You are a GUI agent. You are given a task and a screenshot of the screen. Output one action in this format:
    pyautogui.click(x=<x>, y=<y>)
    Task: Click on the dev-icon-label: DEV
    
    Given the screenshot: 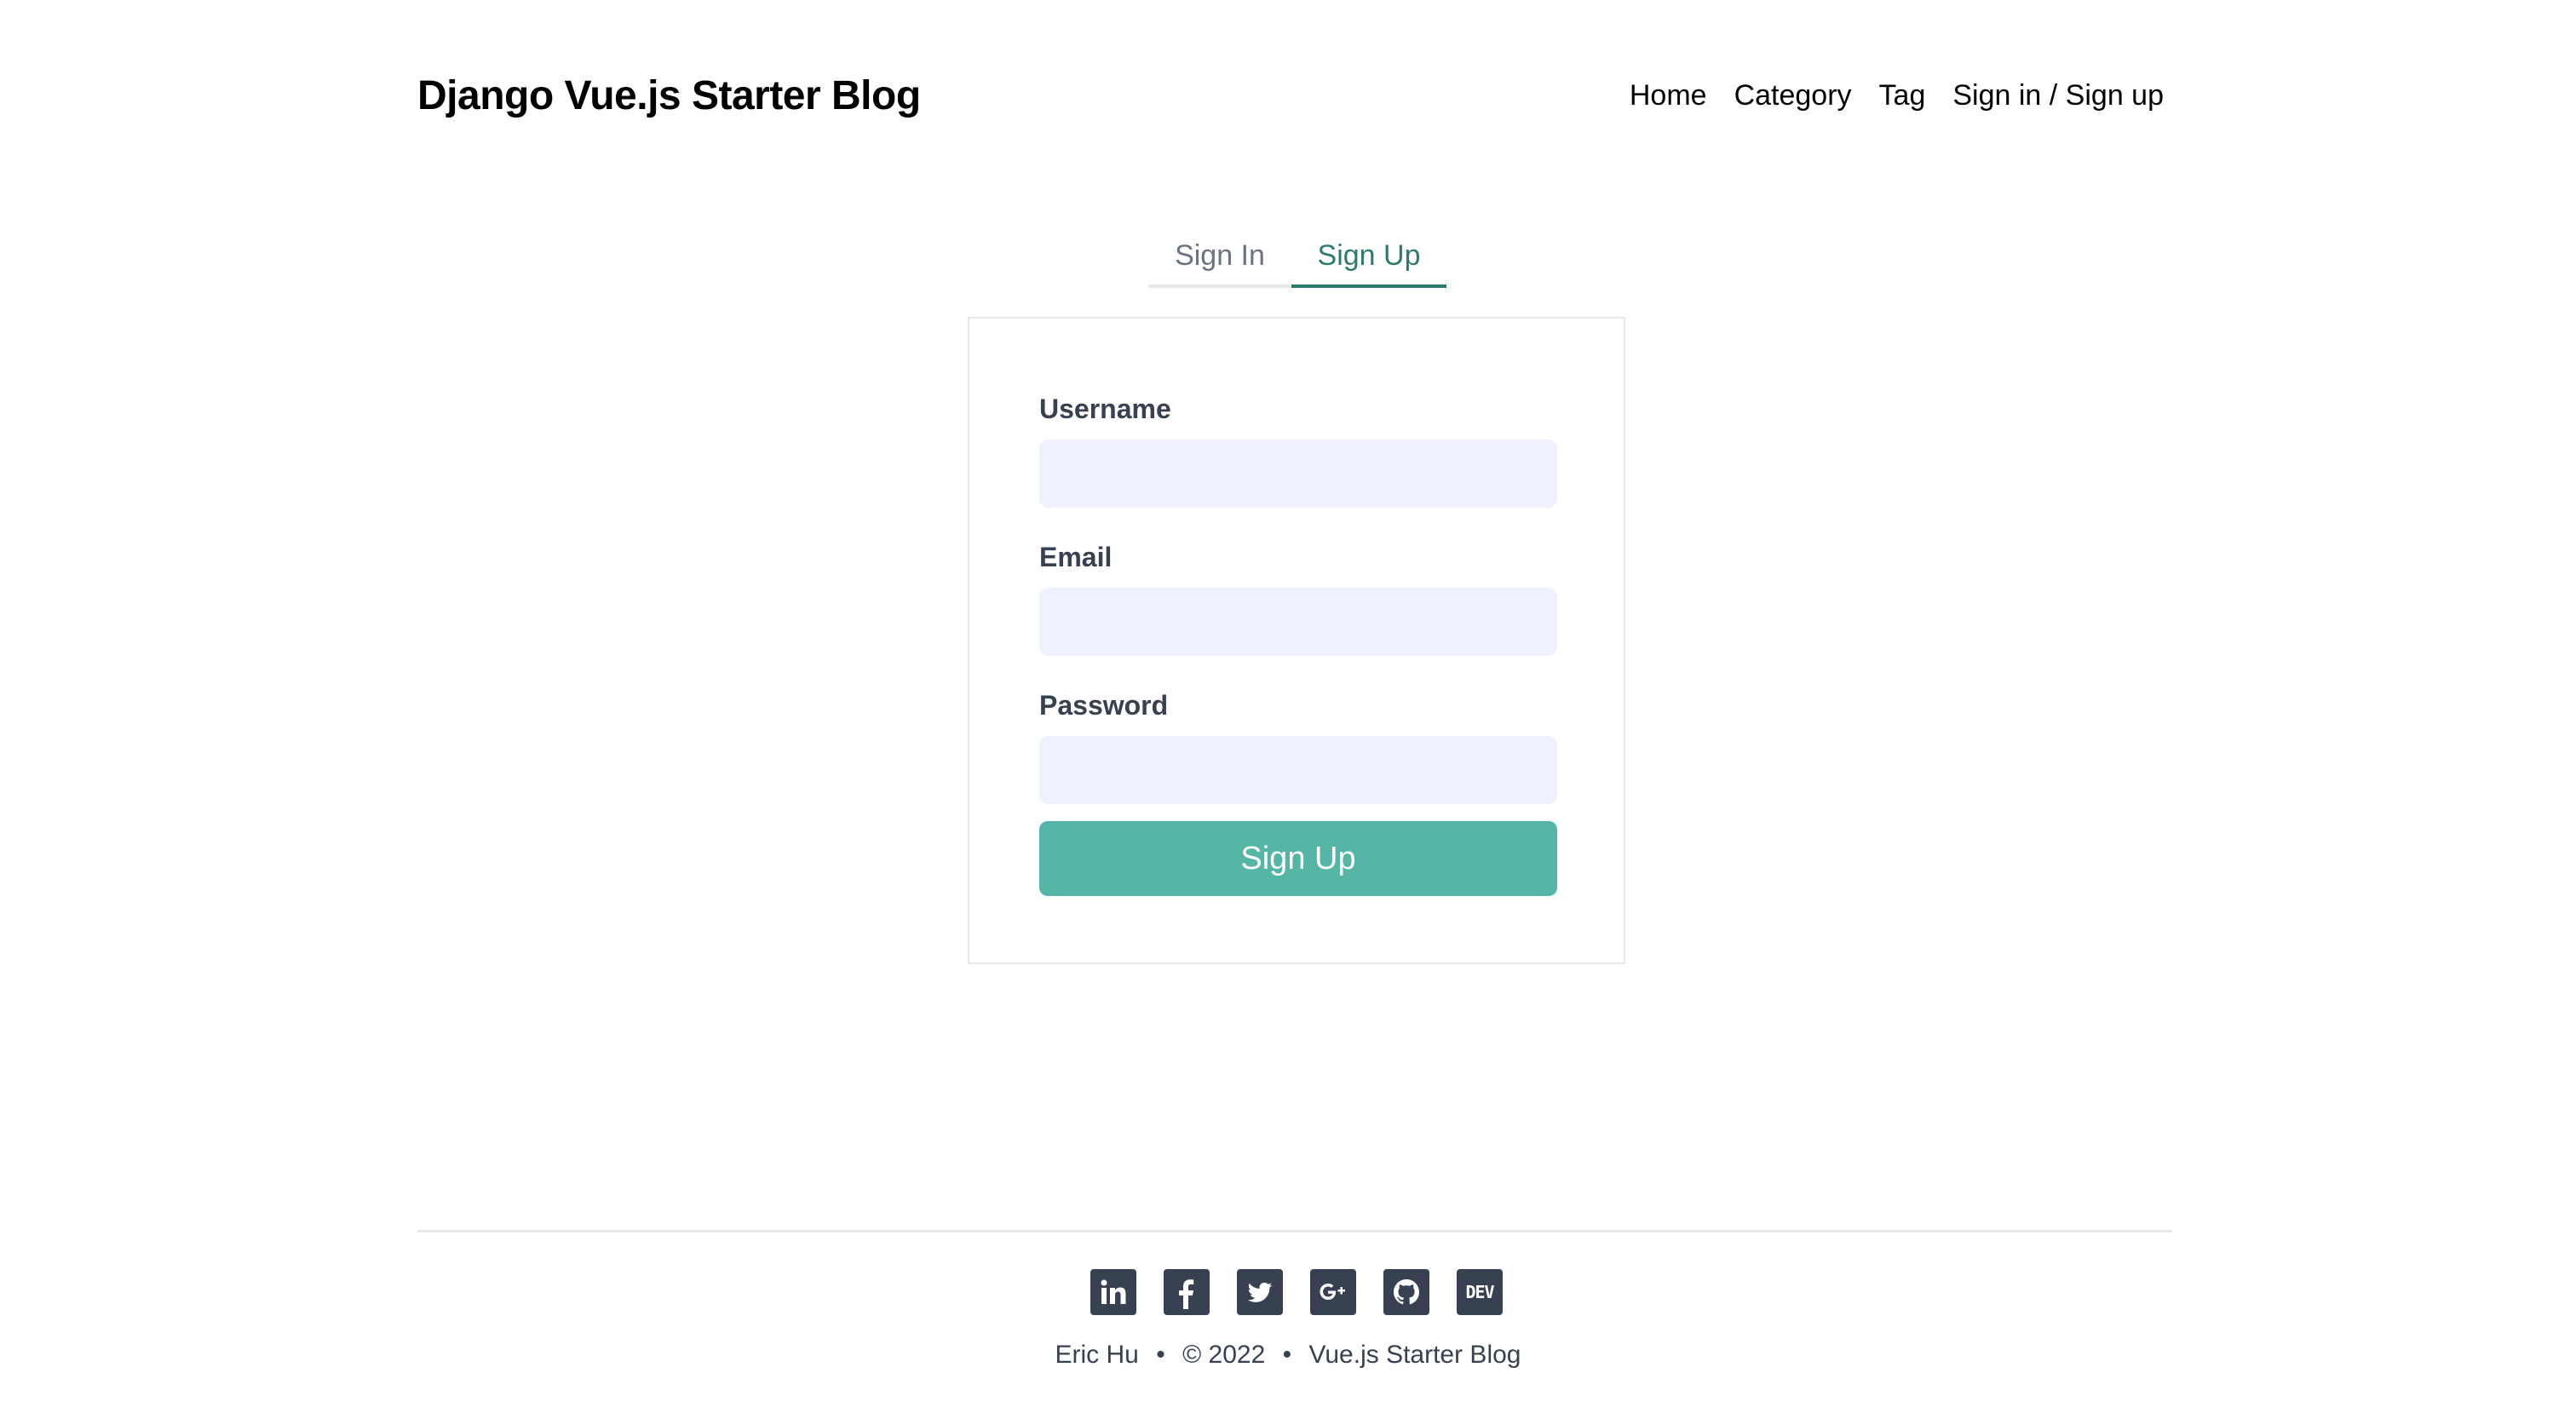 What is the action you would take?
    pyautogui.click(x=1480, y=1292)
    